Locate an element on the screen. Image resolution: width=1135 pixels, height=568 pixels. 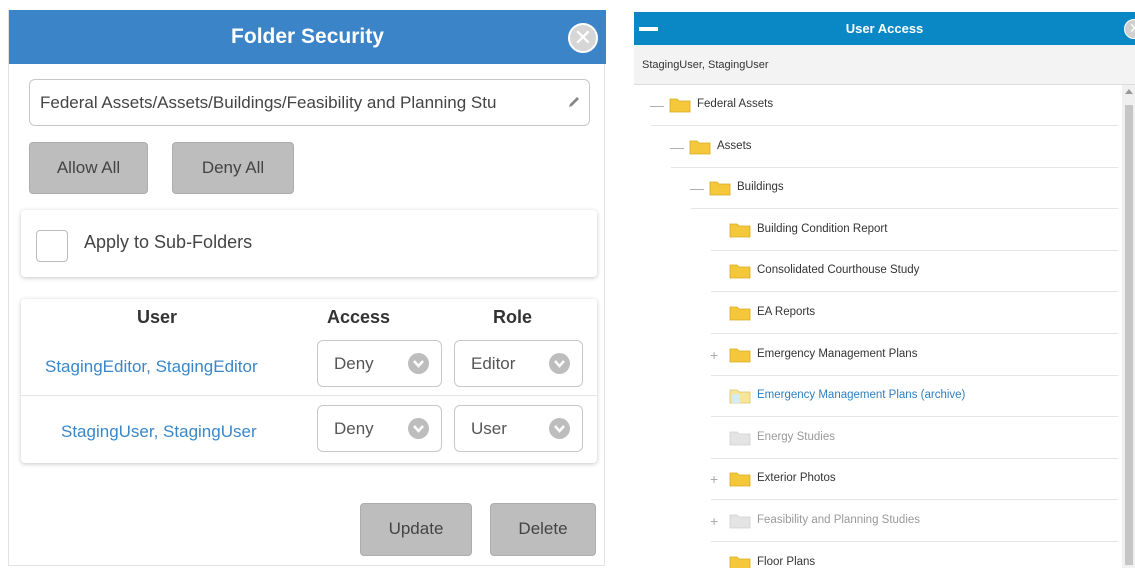
apply-subfolders-card: Apply to Sub-Folders is located at coordinates (309, 243).